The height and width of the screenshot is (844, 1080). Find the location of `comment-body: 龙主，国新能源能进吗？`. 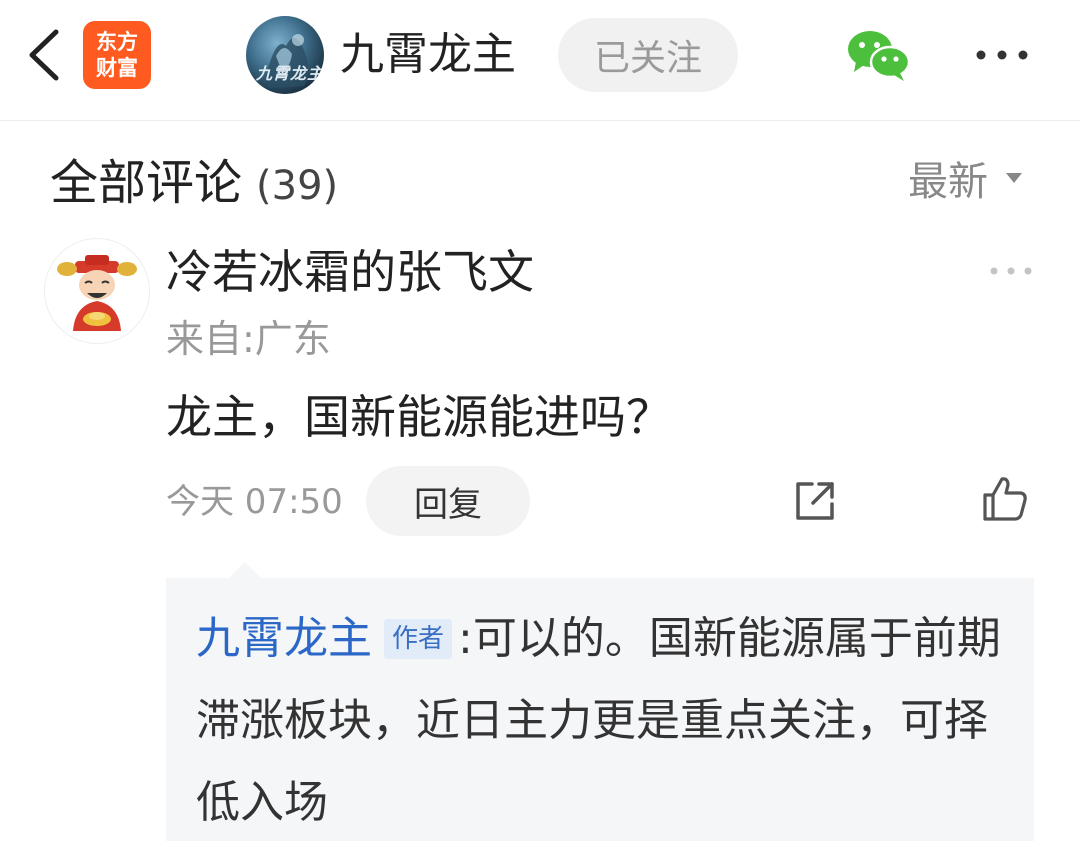

comment-body: 龙主，国新能源能进吗？ is located at coordinates (419, 417).